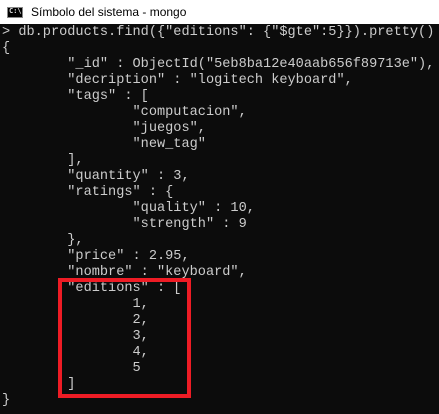  I want to click on output-line: "new_tag", so click(104, 144).